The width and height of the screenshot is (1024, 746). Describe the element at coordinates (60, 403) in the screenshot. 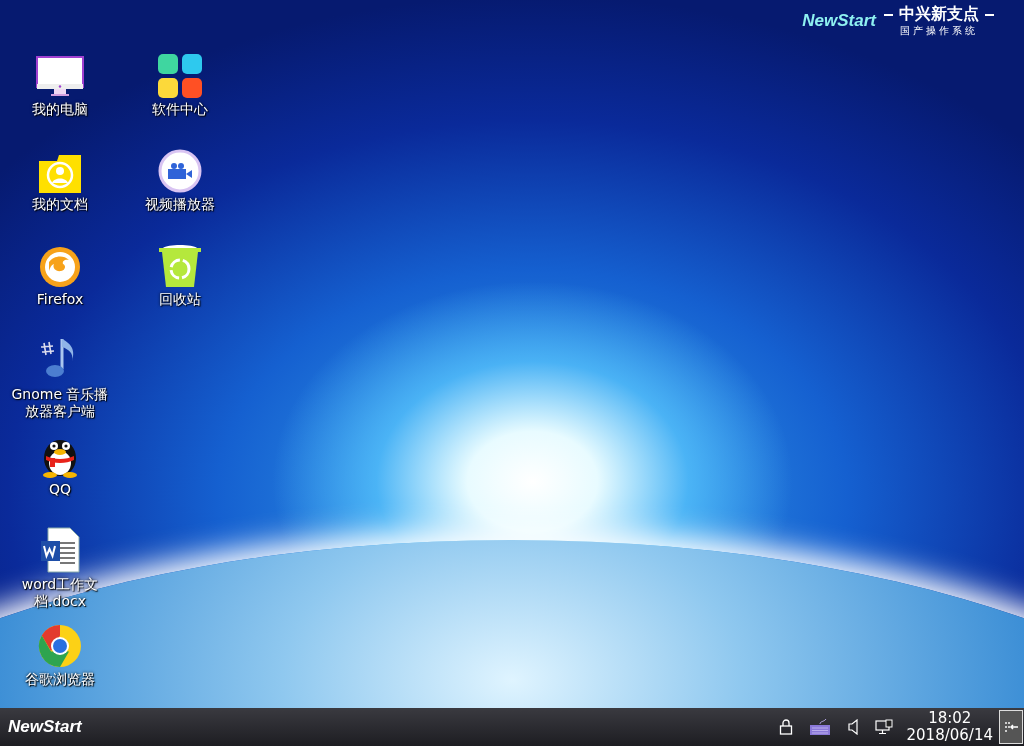

I see `desktop-icon-label: Gnome 音乐播放器客户端` at that location.